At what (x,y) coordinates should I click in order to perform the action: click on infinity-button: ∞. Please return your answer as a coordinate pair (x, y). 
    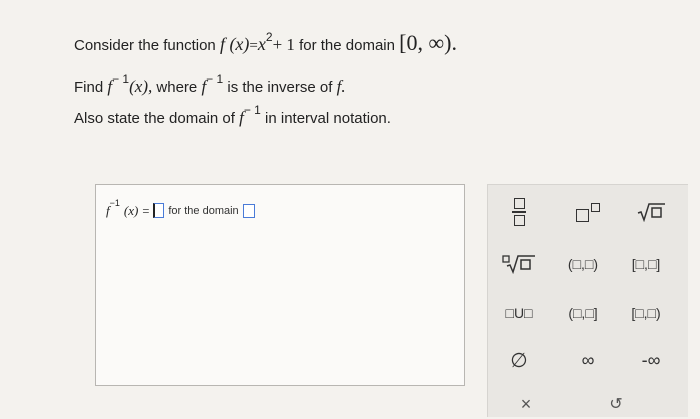
    Looking at the image, I should click on (588, 360).